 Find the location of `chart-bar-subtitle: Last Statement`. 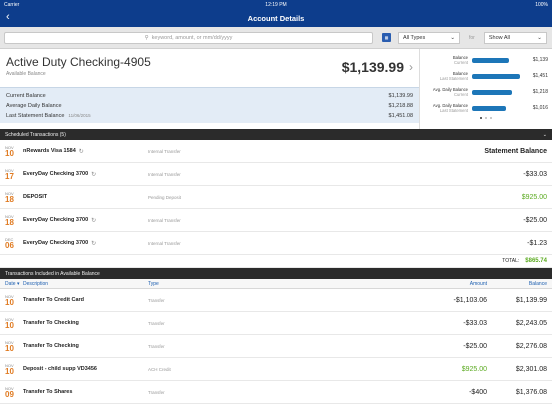

chart-bar-subtitle: Last Statement is located at coordinates (453, 78).